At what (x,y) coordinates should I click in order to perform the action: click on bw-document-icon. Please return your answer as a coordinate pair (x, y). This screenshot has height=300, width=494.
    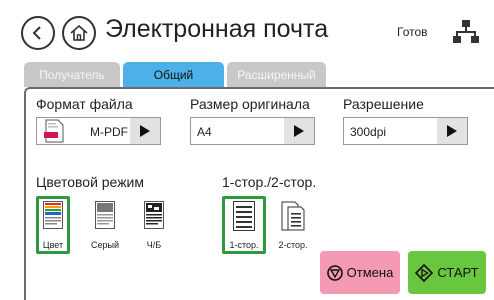
    Looking at the image, I should click on (154, 215).